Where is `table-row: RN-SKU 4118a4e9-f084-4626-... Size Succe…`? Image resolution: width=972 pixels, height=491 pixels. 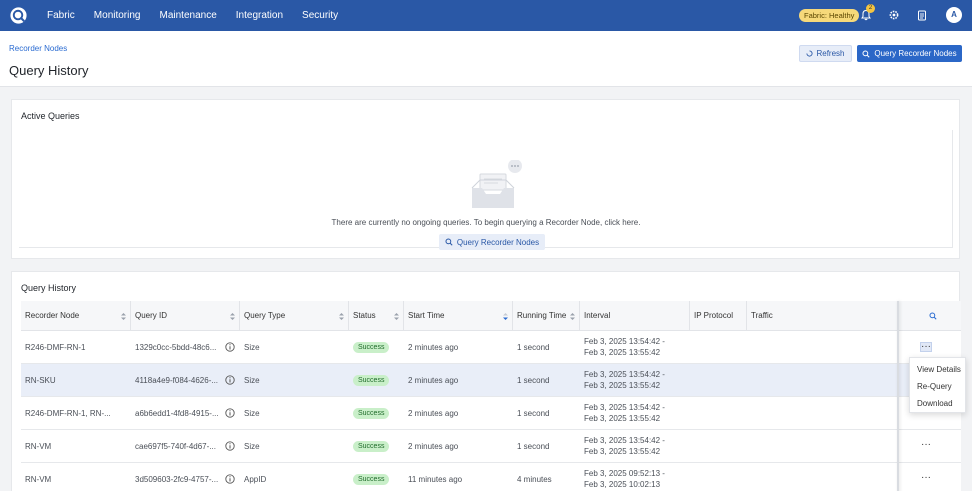
table-row: RN-SKU 4118a4e9-f084-4626-... Size Succe… is located at coordinates (491, 380).